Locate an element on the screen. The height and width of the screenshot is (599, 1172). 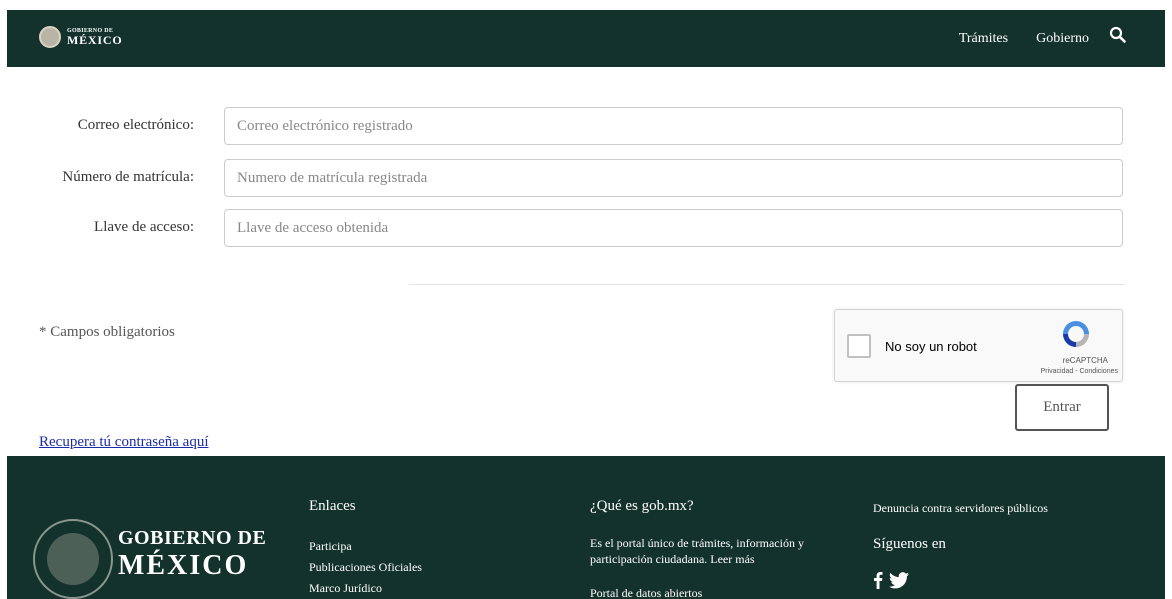
top-navbar: GOBIERNO DE MÉXICO Trámites Gobierno is located at coordinates (586, 38).